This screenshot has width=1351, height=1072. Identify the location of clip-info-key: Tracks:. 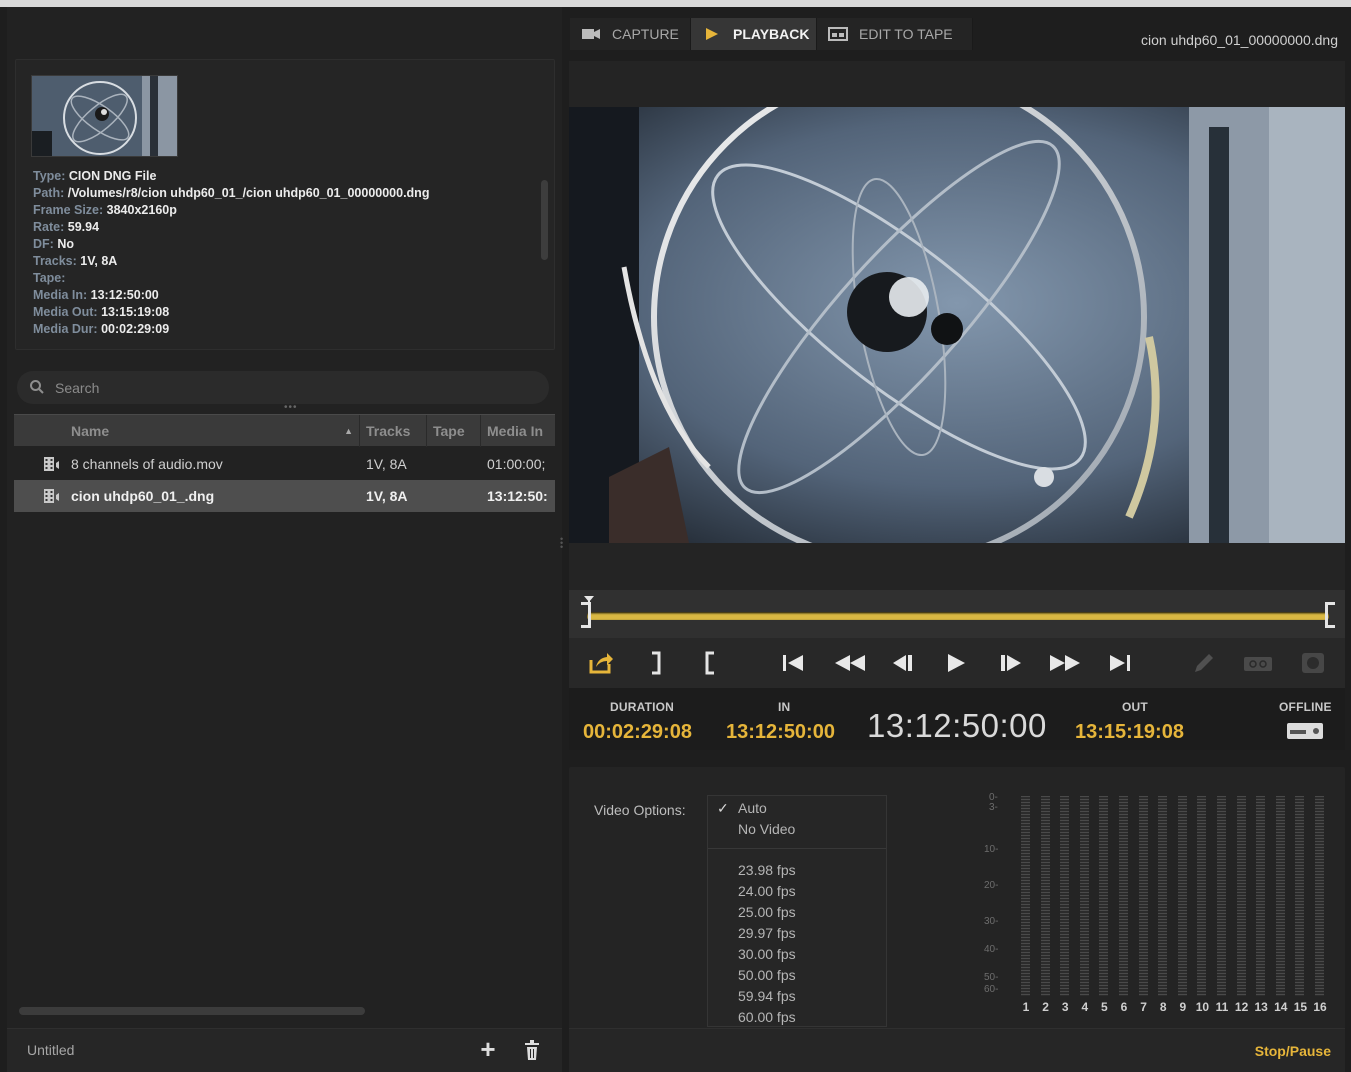
(55, 261).